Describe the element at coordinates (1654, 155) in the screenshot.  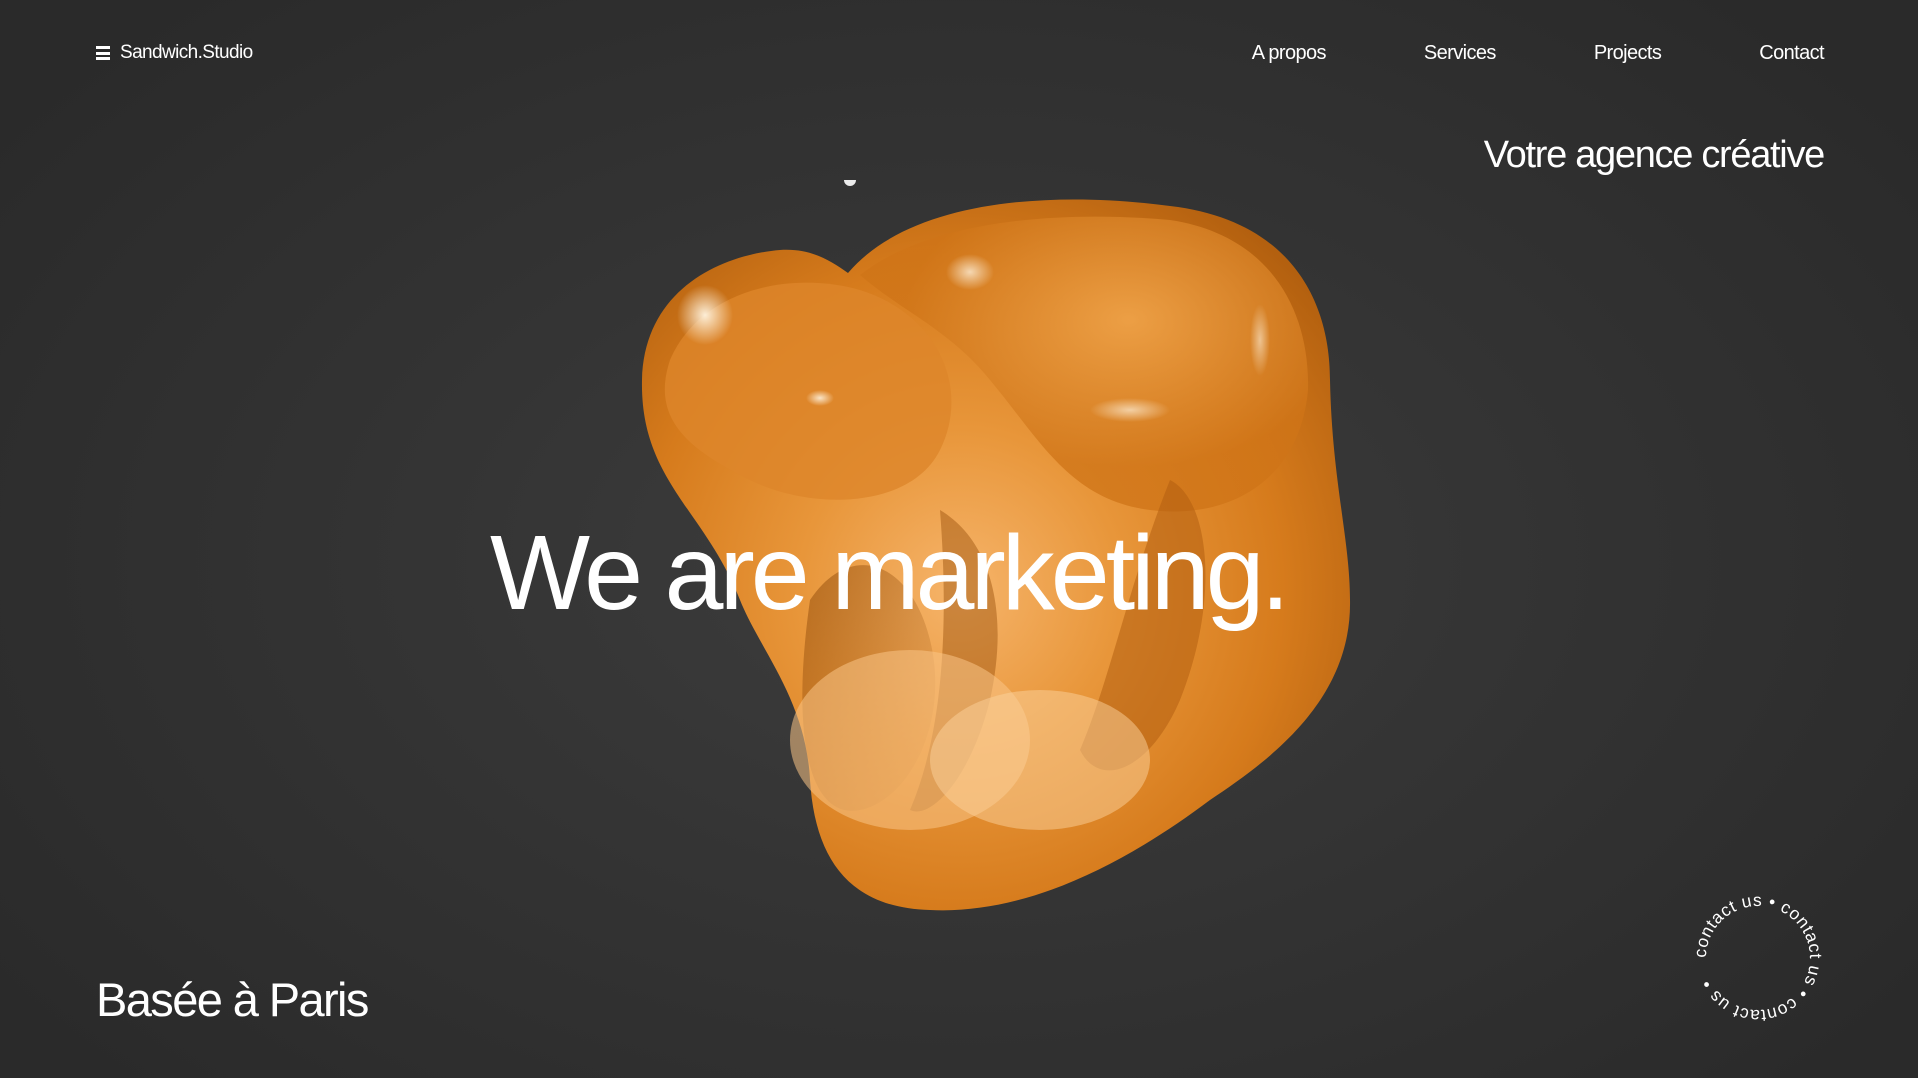
I see `hero-tagline: Votre agence créative` at that location.